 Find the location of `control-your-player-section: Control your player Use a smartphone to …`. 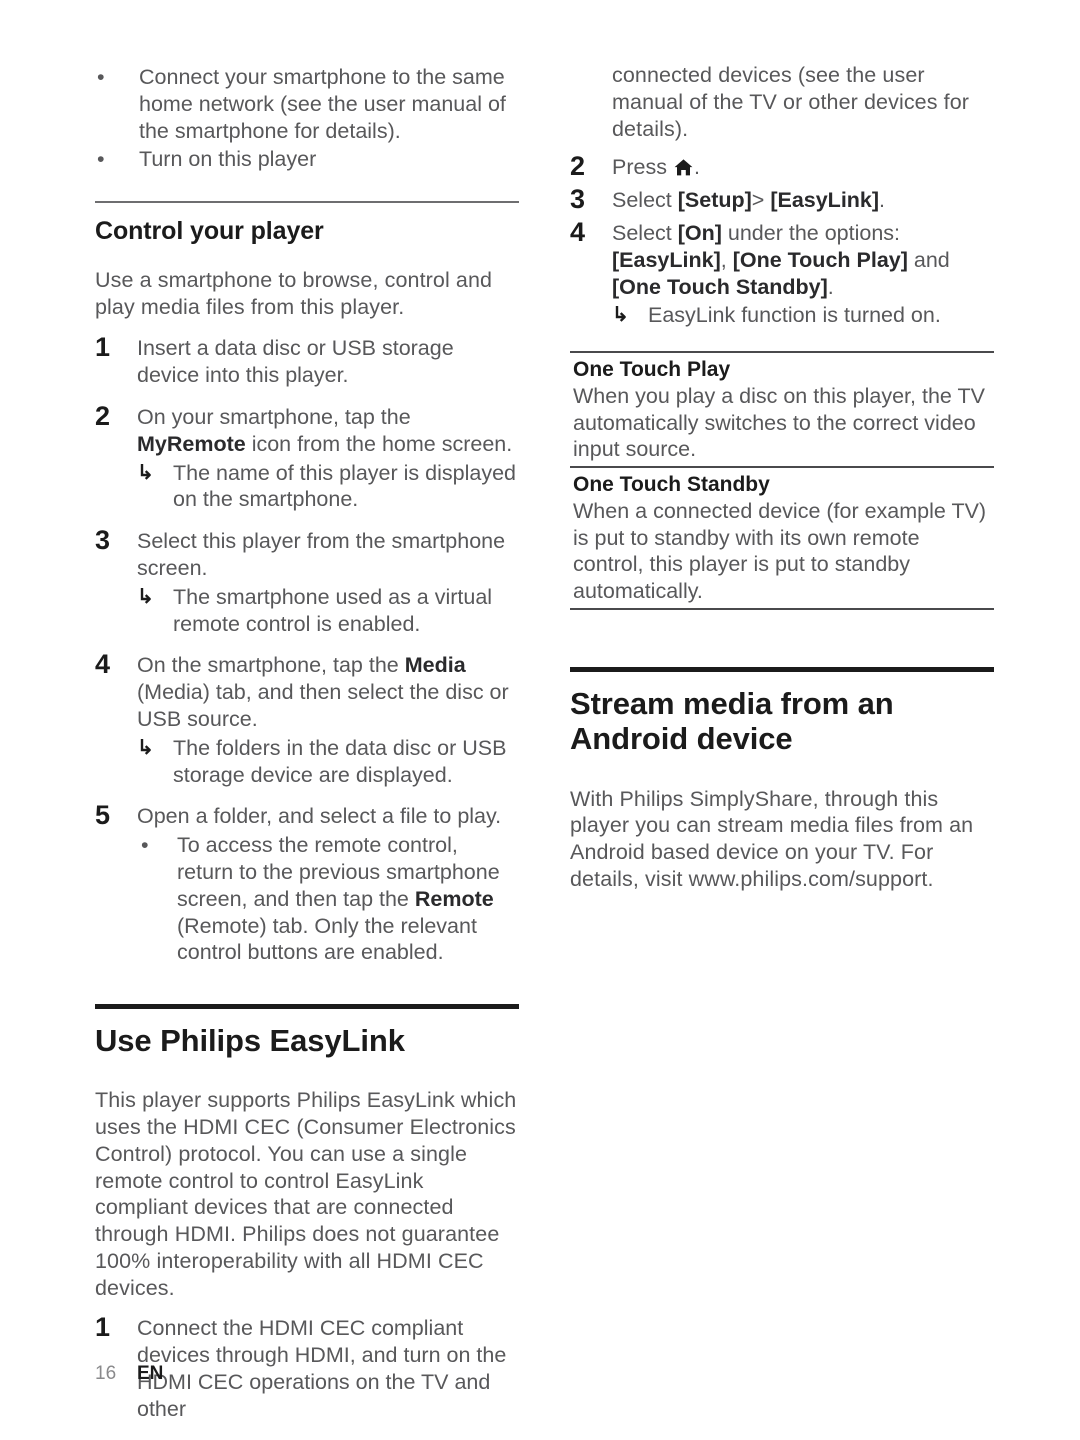

control-your-player-section: Control your player Use a smartphone to … is located at coordinates (307, 260).